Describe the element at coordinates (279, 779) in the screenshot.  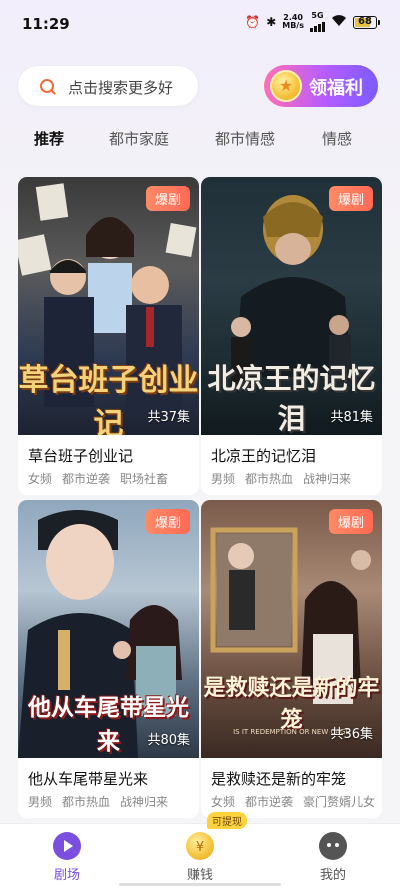
I see `drama-title: 是救赎还是新的牢笼` at that location.